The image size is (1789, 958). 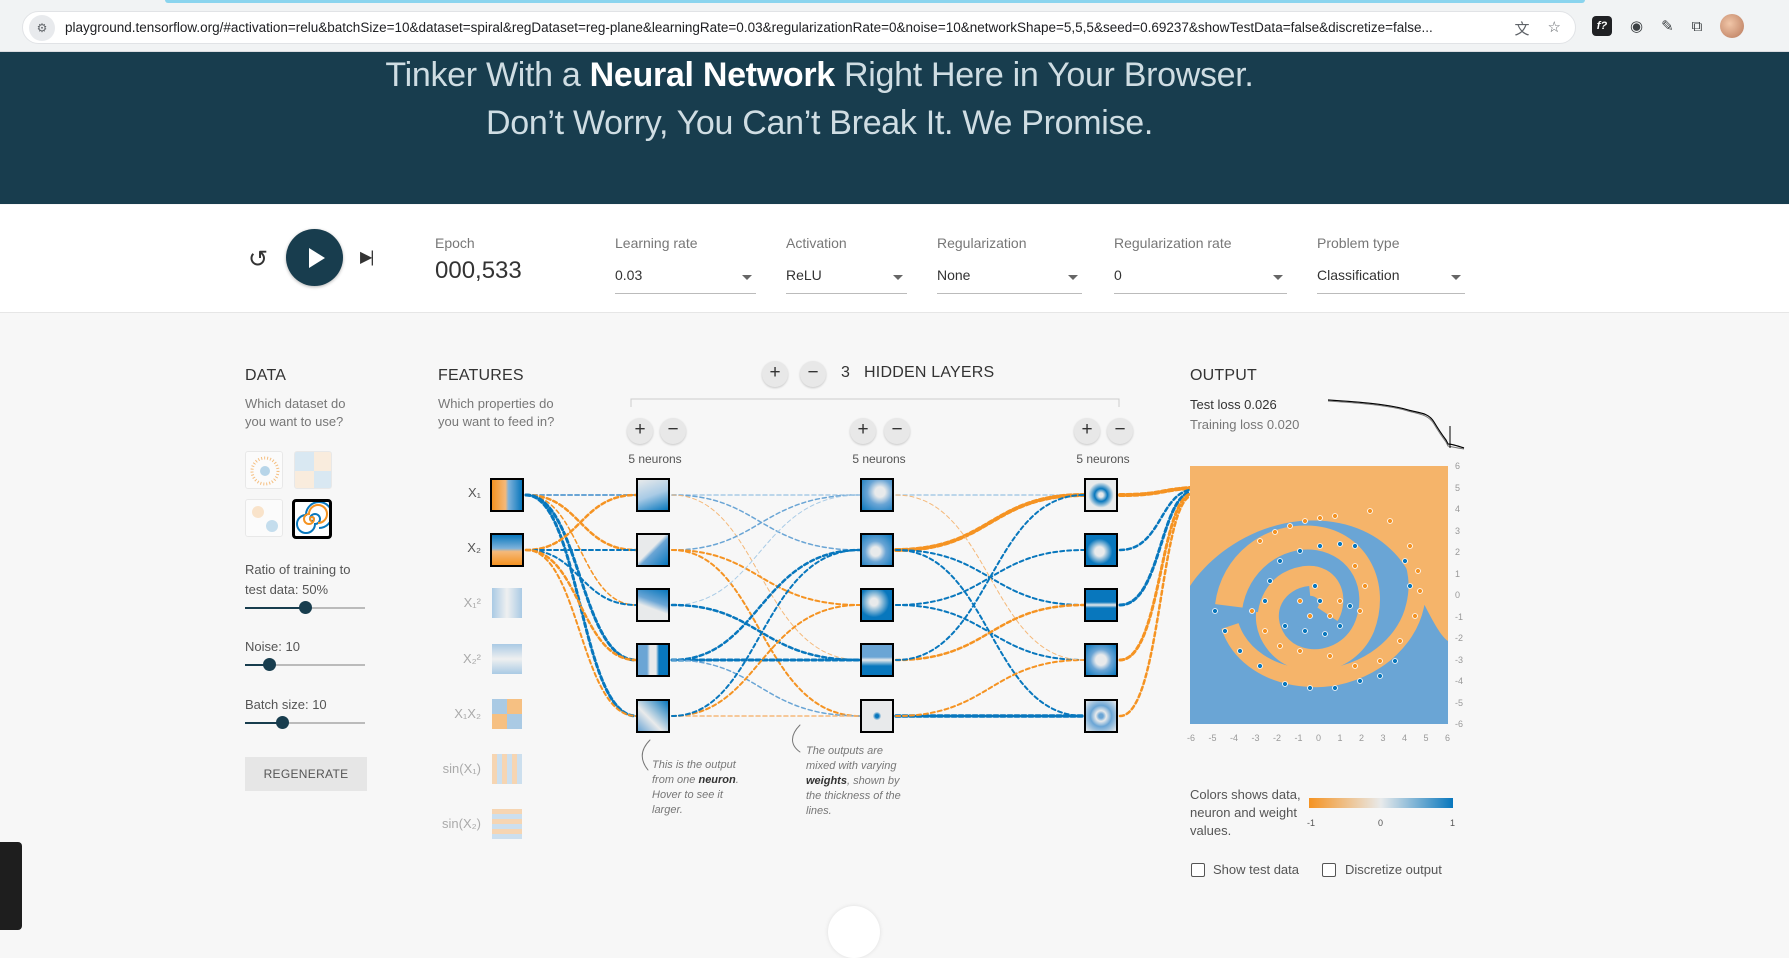 What do you see at coordinates (1256, 869) in the screenshot?
I see `show-test-data-label: Show test data` at bounding box center [1256, 869].